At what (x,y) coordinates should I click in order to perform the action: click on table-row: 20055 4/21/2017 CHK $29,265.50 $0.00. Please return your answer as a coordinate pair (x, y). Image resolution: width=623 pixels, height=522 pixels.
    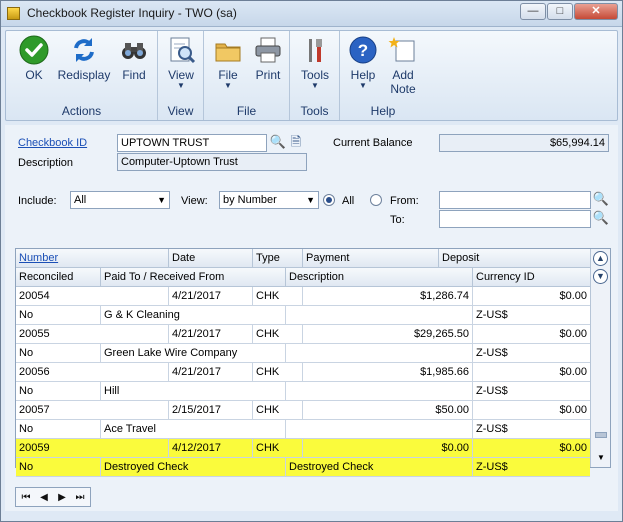
    Looking at the image, I should click on (303, 334).